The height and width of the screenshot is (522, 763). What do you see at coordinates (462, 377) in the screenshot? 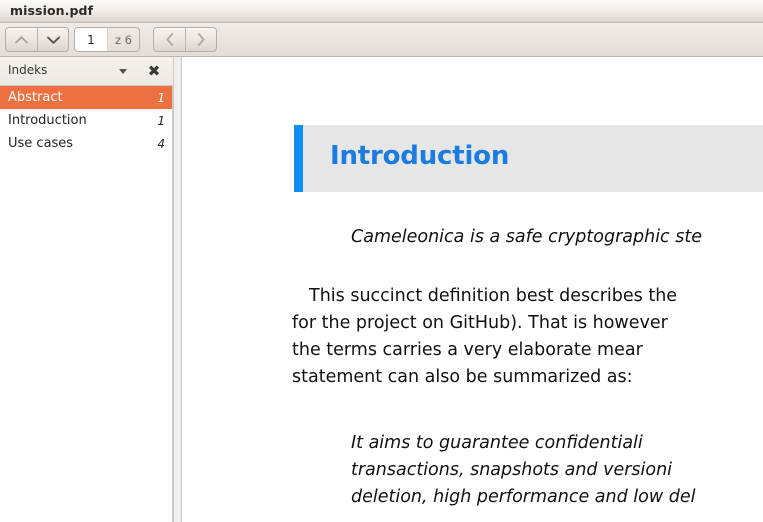
I see `body-line: statement can also be summarized as:` at bounding box center [462, 377].